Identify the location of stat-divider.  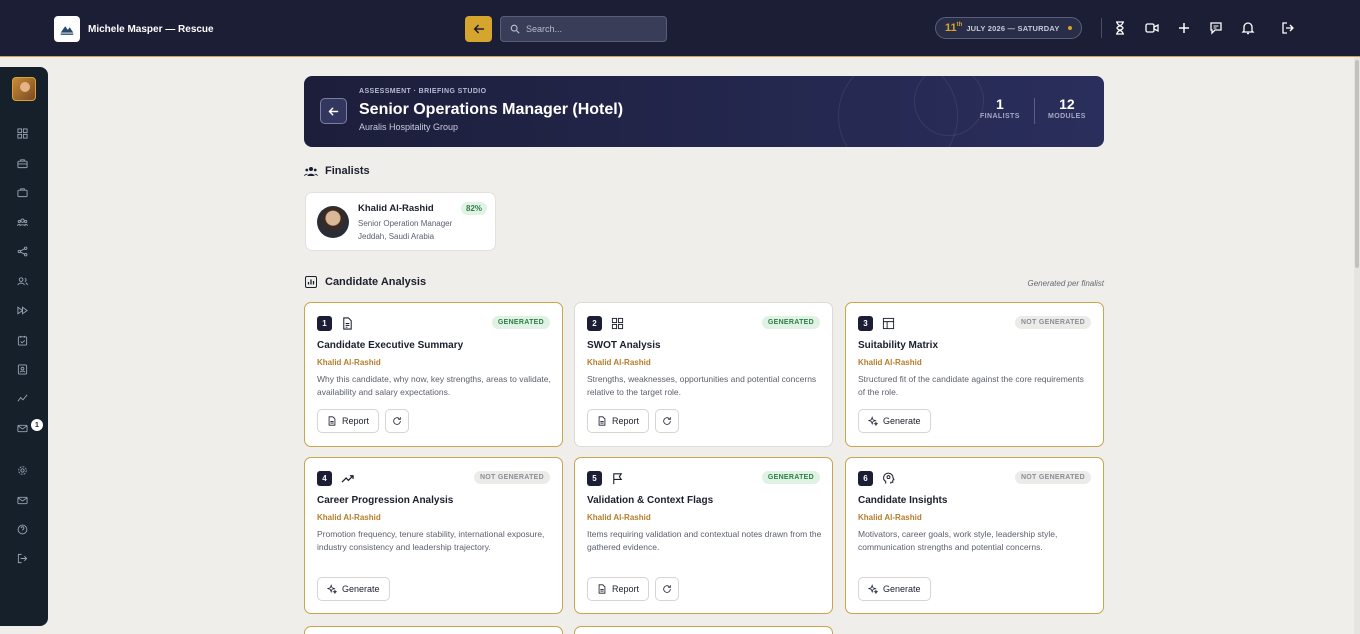
(1034, 111).